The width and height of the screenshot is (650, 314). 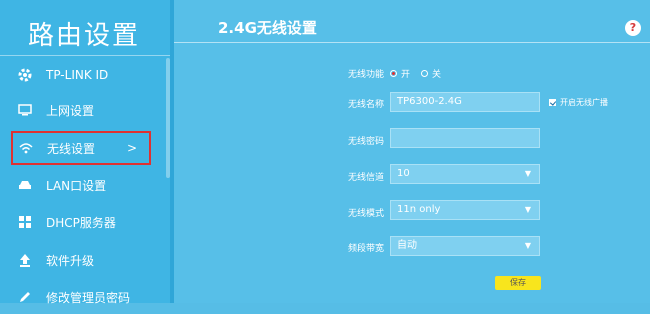 What do you see at coordinates (365, 75) in the screenshot?
I see `wireless-switch-label: 无线功能` at bounding box center [365, 75].